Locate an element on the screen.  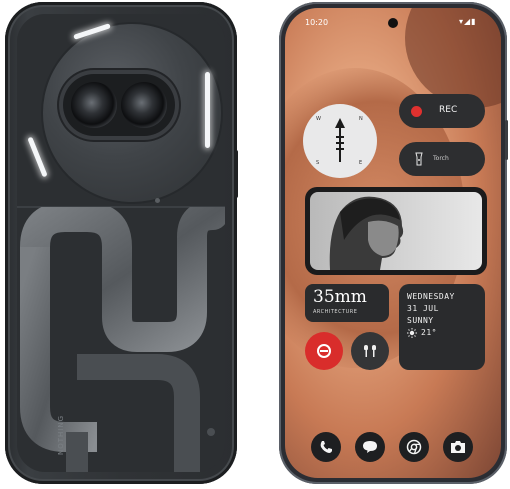
compass-needle-icon is located at coordinates (340, 140).